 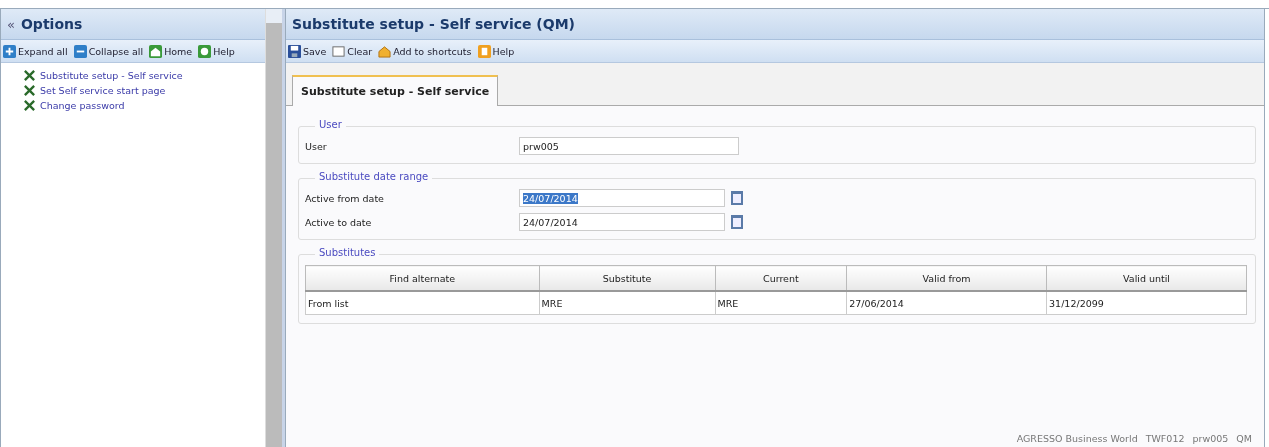 I want to click on status-text: TWF012, so click(x=1165, y=438).